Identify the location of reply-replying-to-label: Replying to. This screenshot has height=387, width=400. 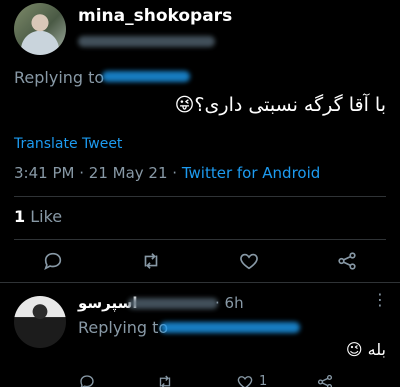
(123, 327).